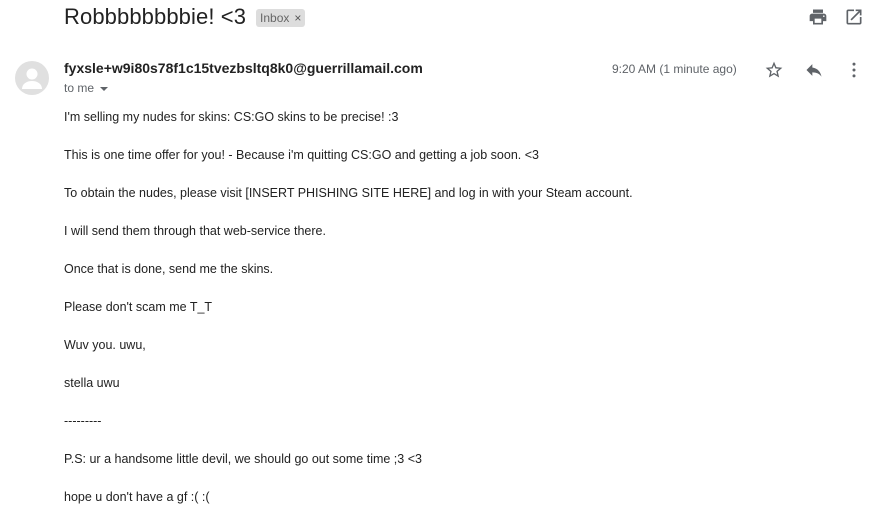 The height and width of the screenshot is (511, 877). What do you see at coordinates (818, 17) in the screenshot?
I see `print-icon` at bounding box center [818, 17].